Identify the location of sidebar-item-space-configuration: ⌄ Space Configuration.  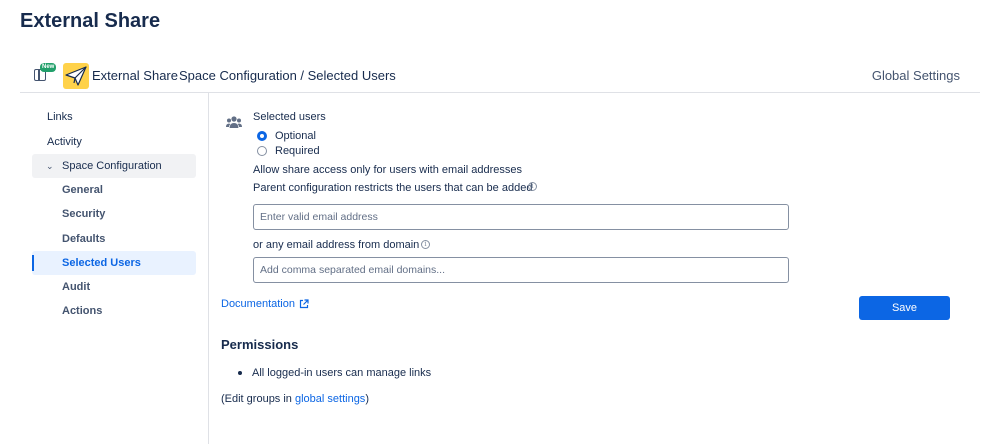
(114, 166).